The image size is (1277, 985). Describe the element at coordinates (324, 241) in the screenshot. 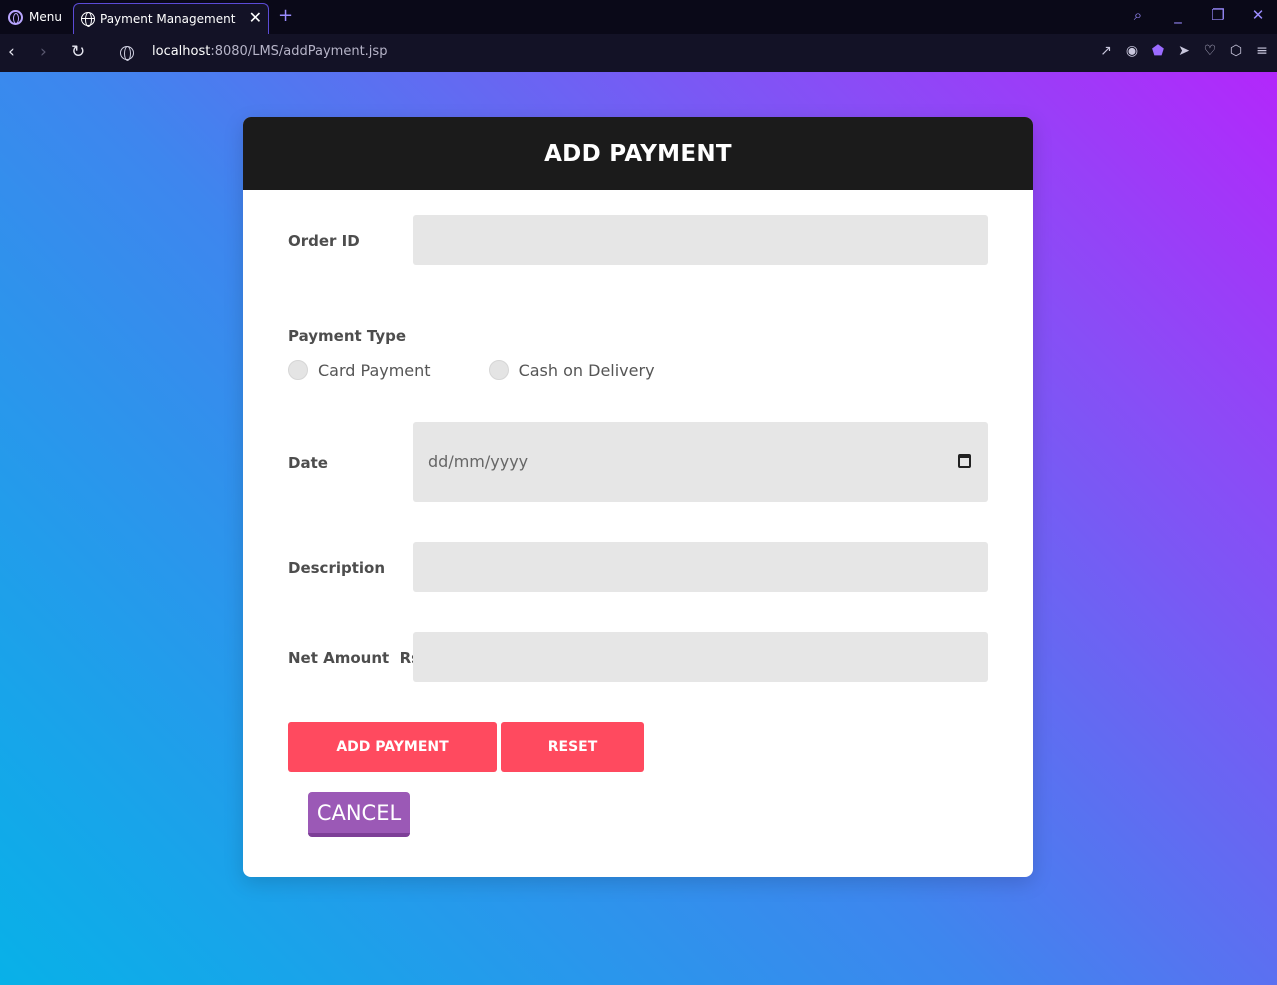

I see `order-id-label: Order ID` at that location.